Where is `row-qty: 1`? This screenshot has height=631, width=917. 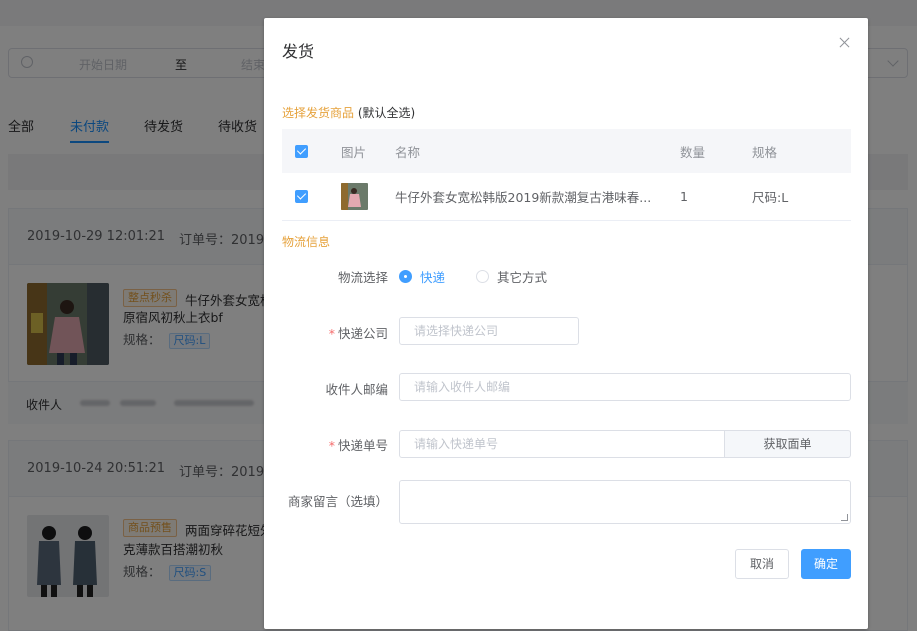
row-qty: 1 is located at coordinates (684, 196).